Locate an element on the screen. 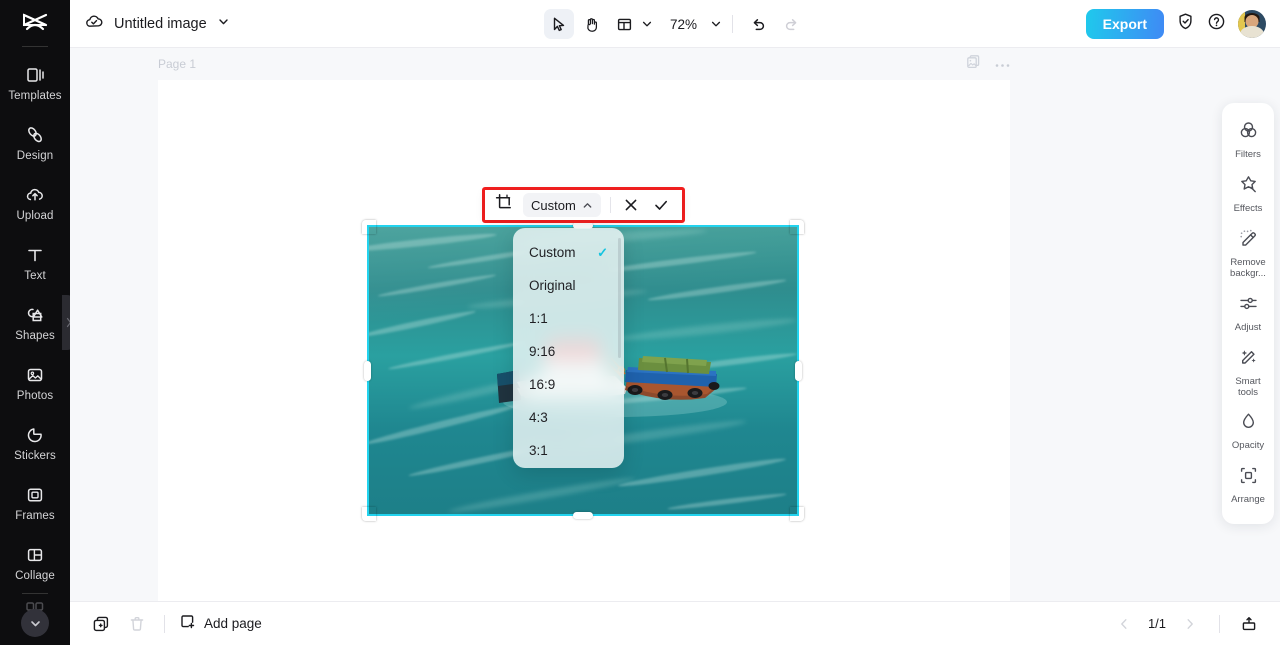  crop-confirm-button is located at coordinates (661, 205).